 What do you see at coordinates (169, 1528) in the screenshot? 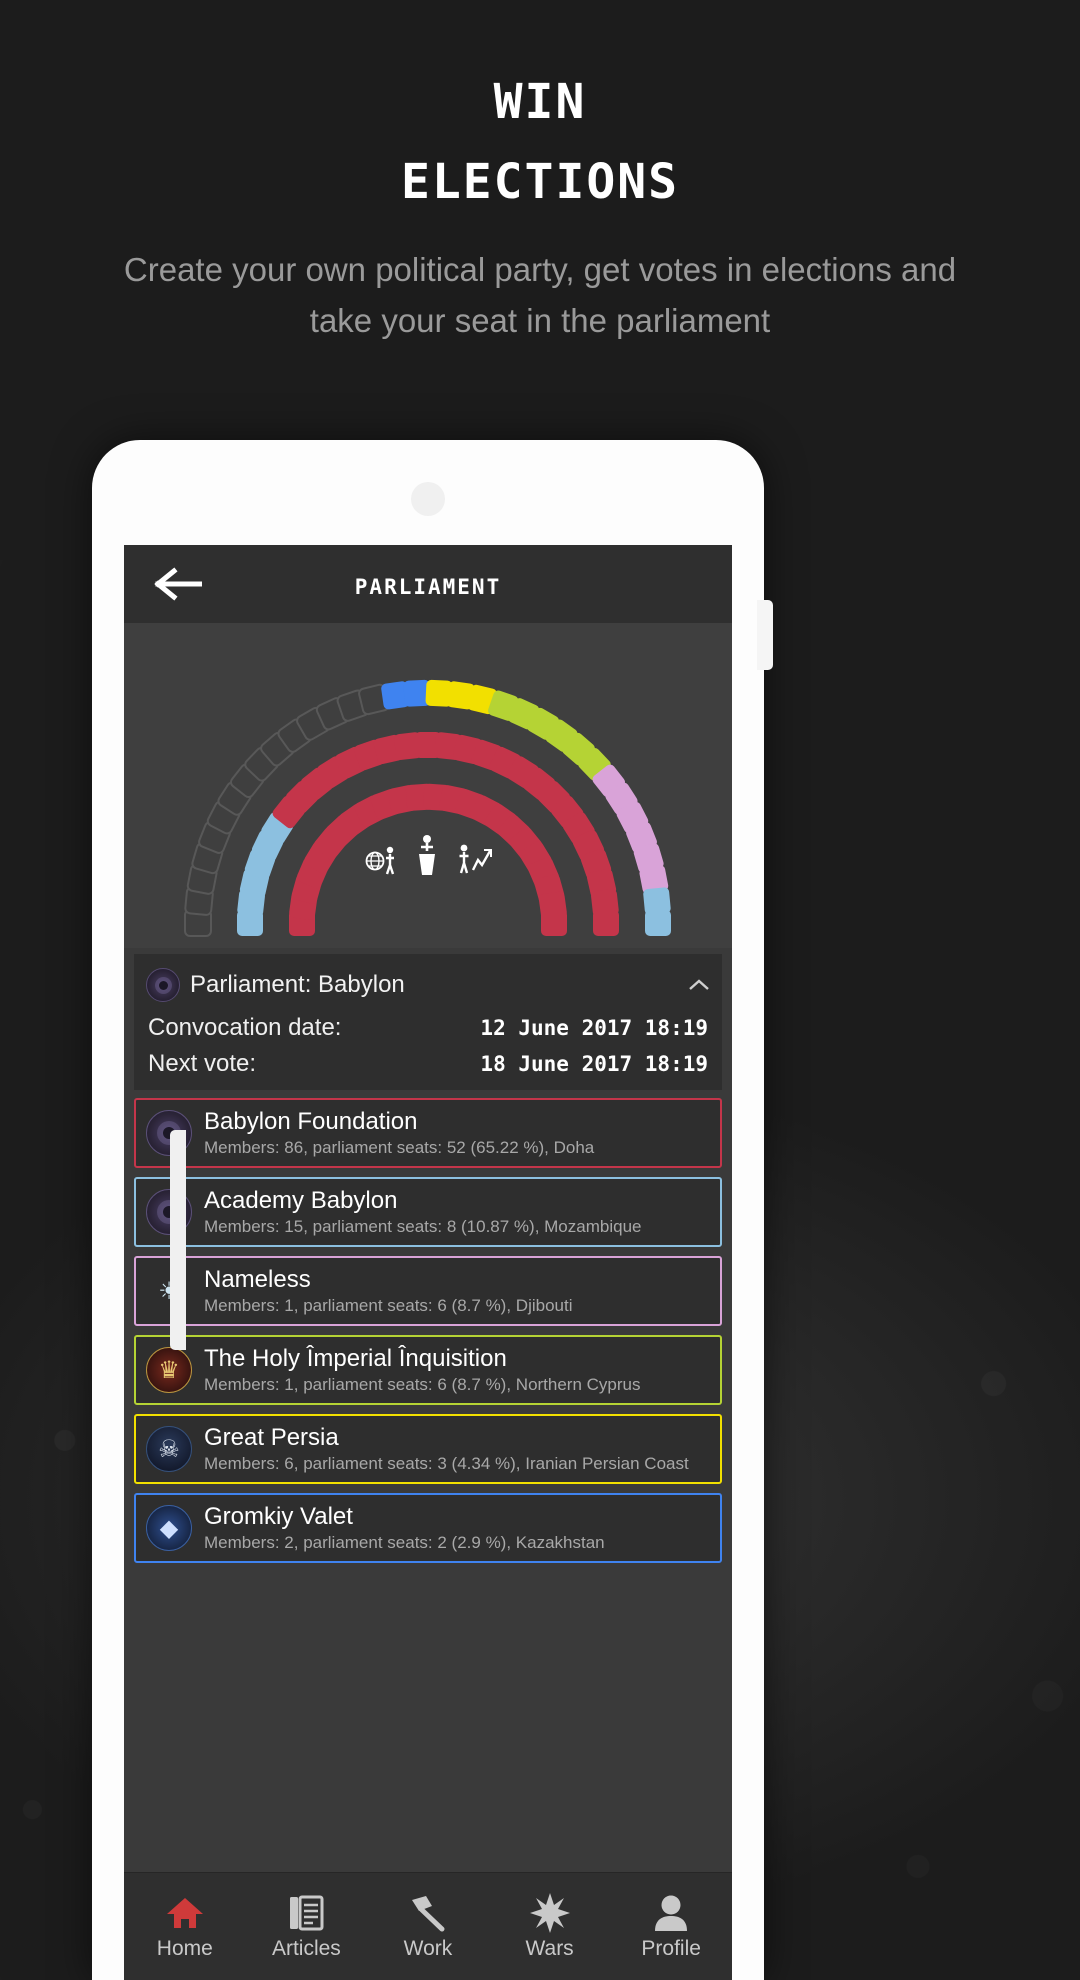
I see `blue-party-emblem-icon: ◆` at bounding box center [169, 1528].